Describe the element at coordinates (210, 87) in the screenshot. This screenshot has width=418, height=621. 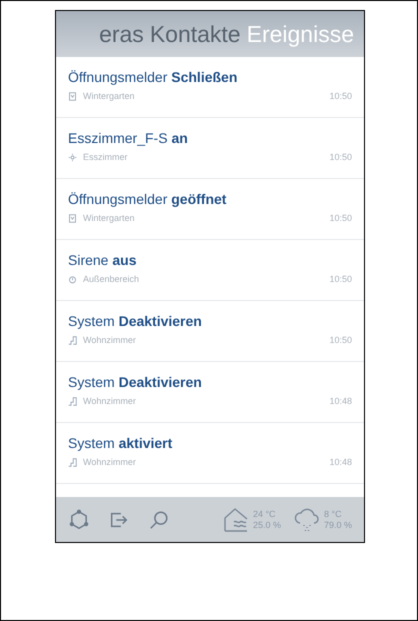
I see `event-row: Öffnungsmelder Schließen Wintergarten 10:50` at that location.